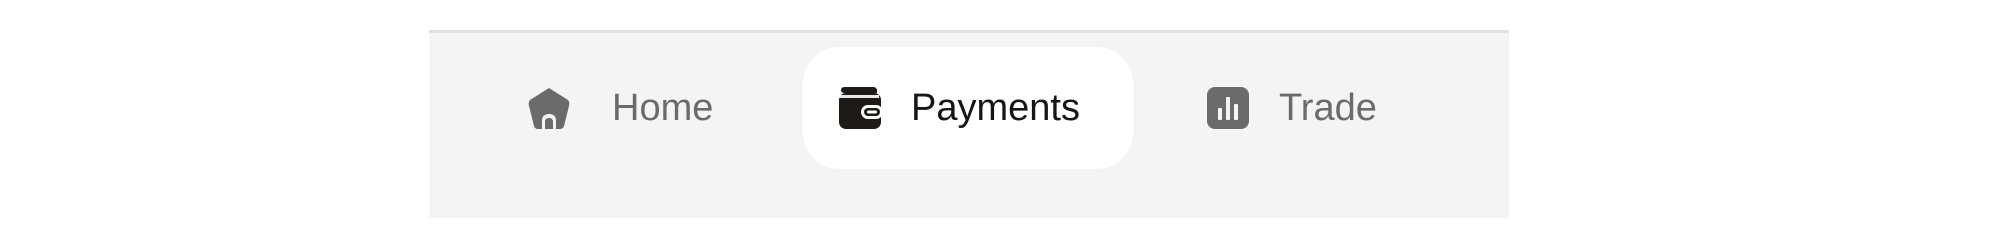 This screenshot has height=248, width=2012. What do you see at coordinates (663, 108) in the screenshot?
I see `tab-home-label: Home` at bounding box center [663, 108].